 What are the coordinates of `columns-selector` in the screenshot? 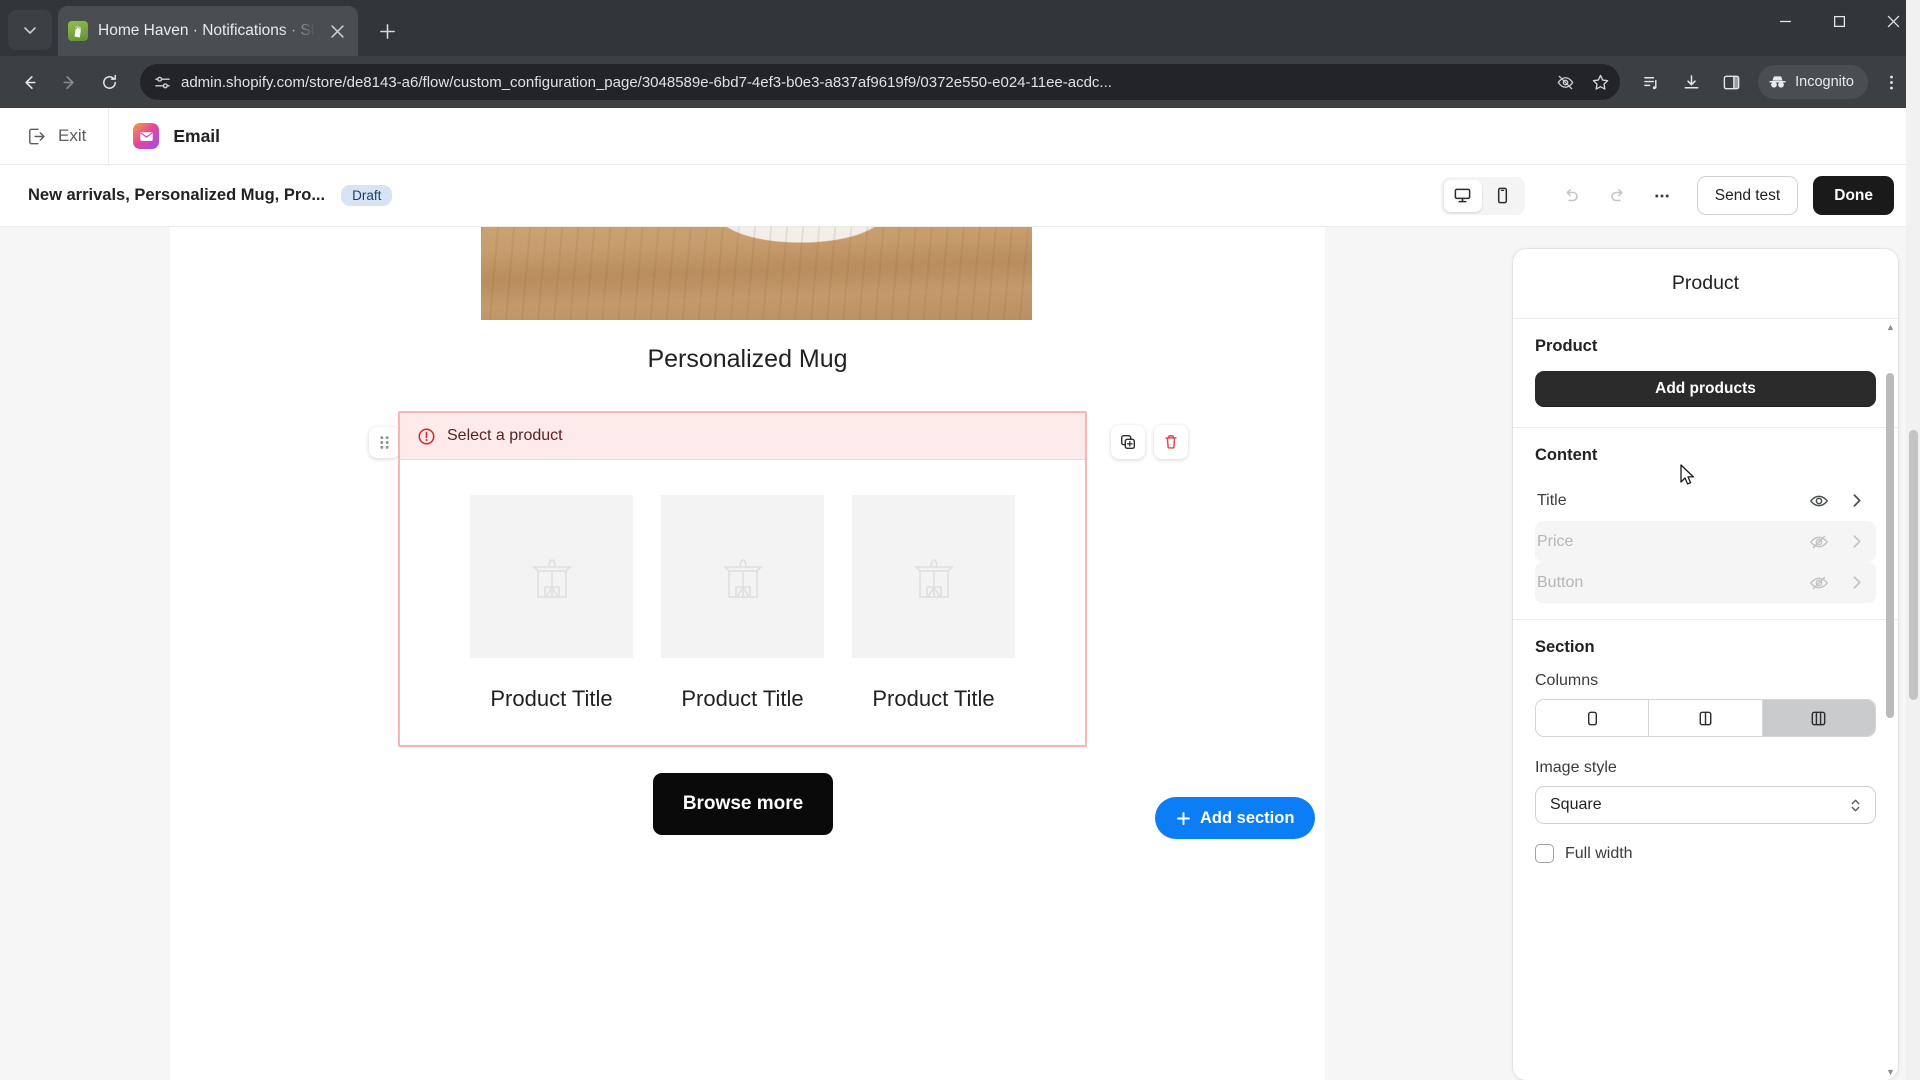 It's located at (1705, 718).